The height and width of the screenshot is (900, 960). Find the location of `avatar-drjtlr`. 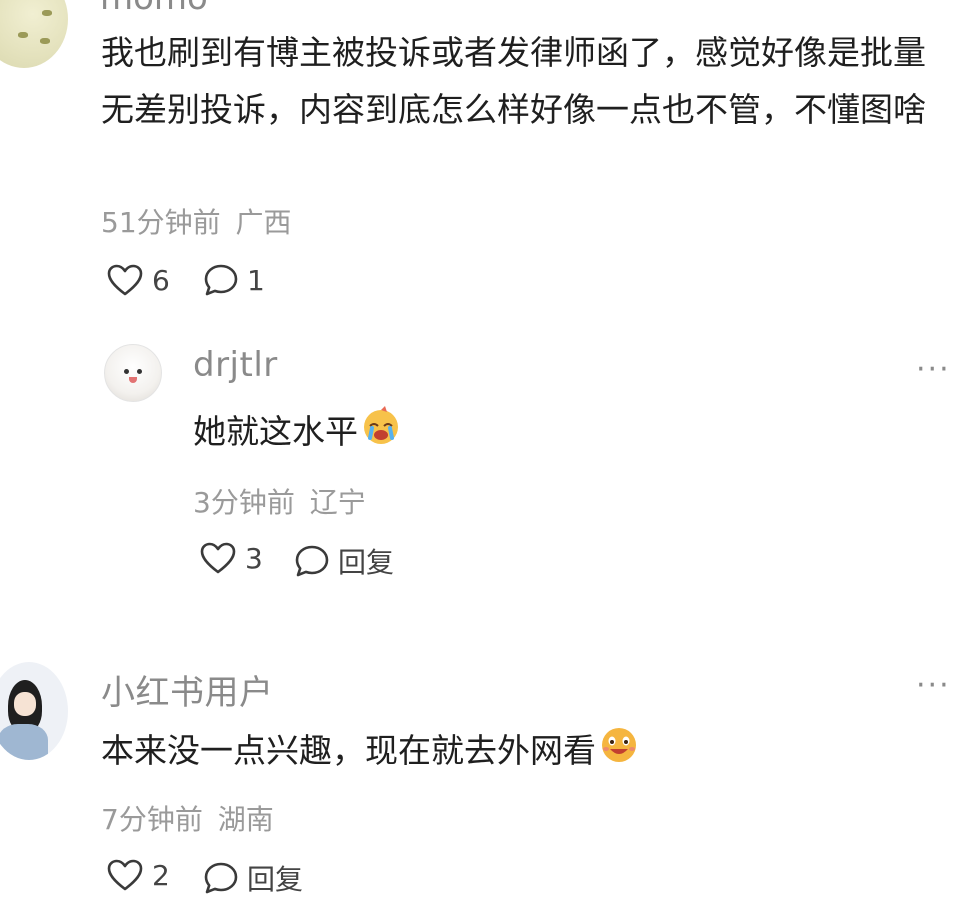

avatar-drjtlr is located at coordinates (133, 373).